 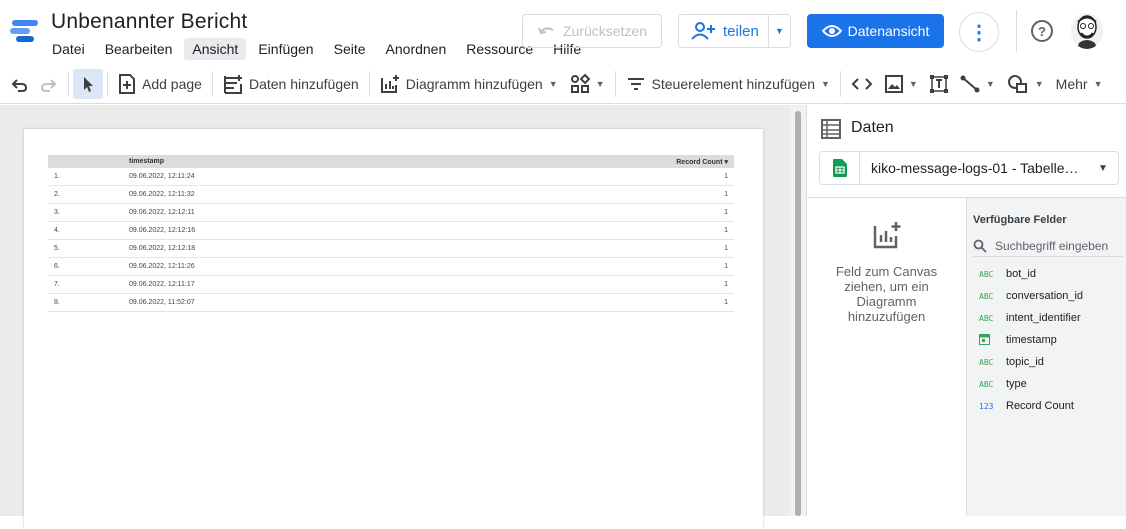 What do you see at coordinates (862, 84) in the screenshot?
I see `embed-code-button` at bounding box center [862, 84].